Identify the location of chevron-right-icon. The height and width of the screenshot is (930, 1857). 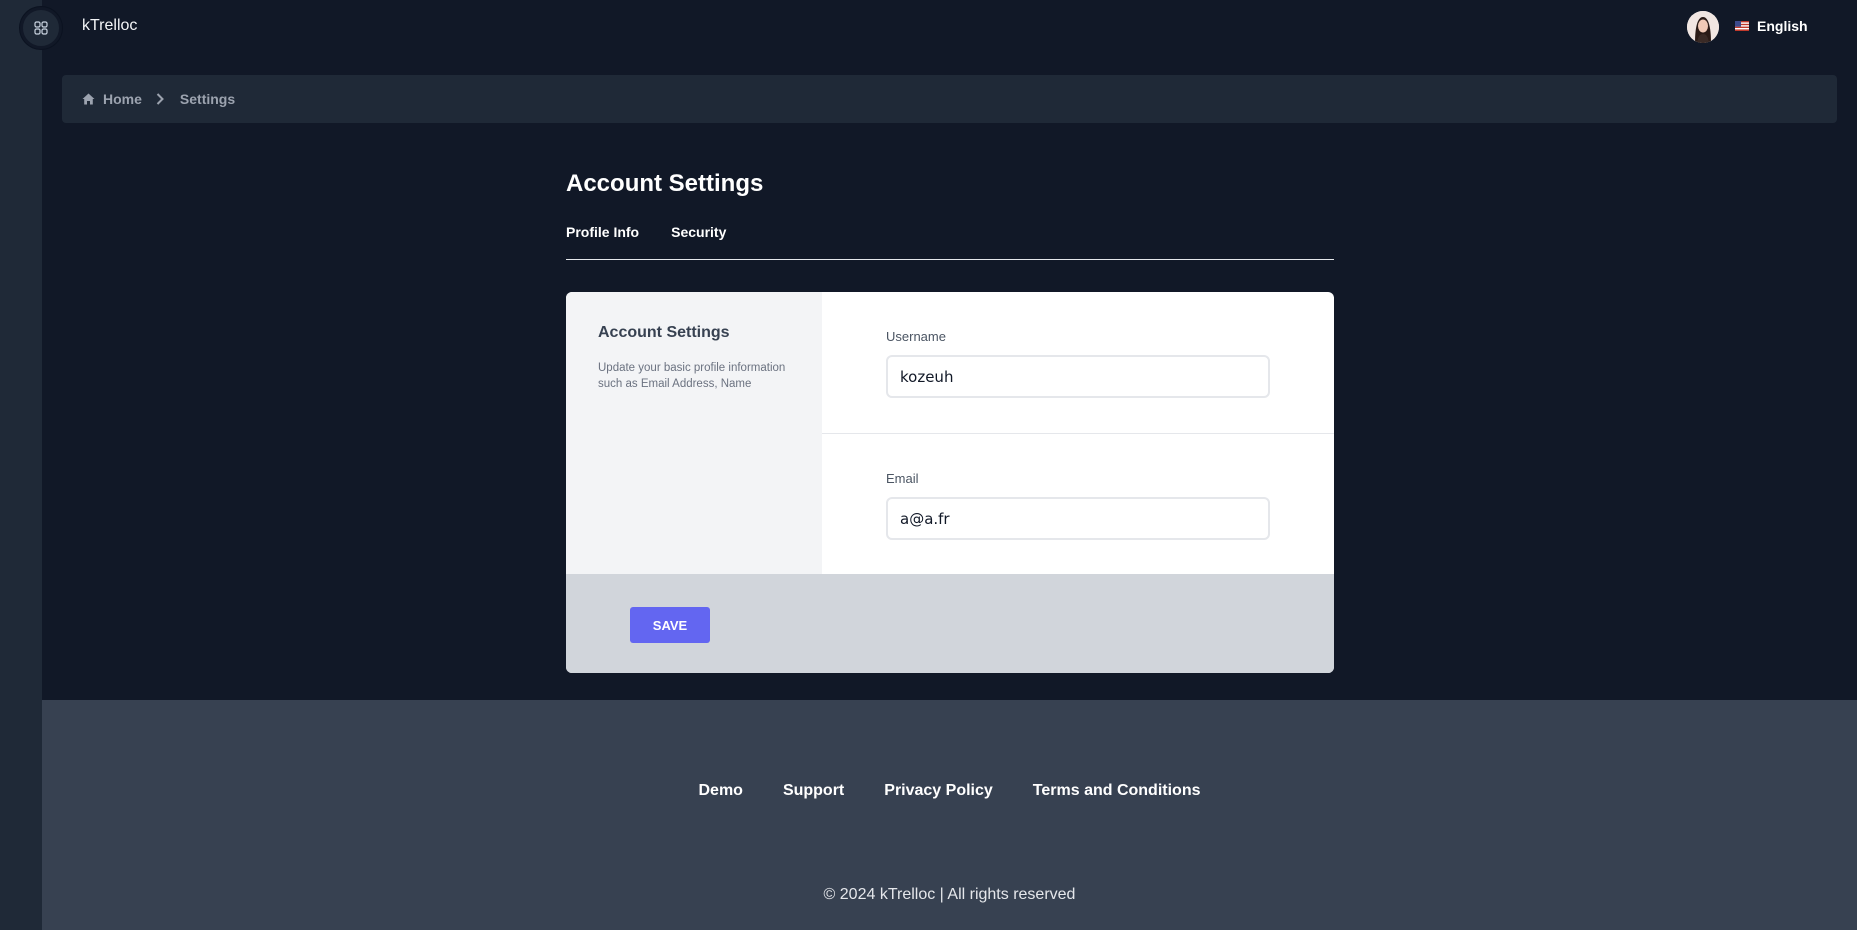
(160, 99).